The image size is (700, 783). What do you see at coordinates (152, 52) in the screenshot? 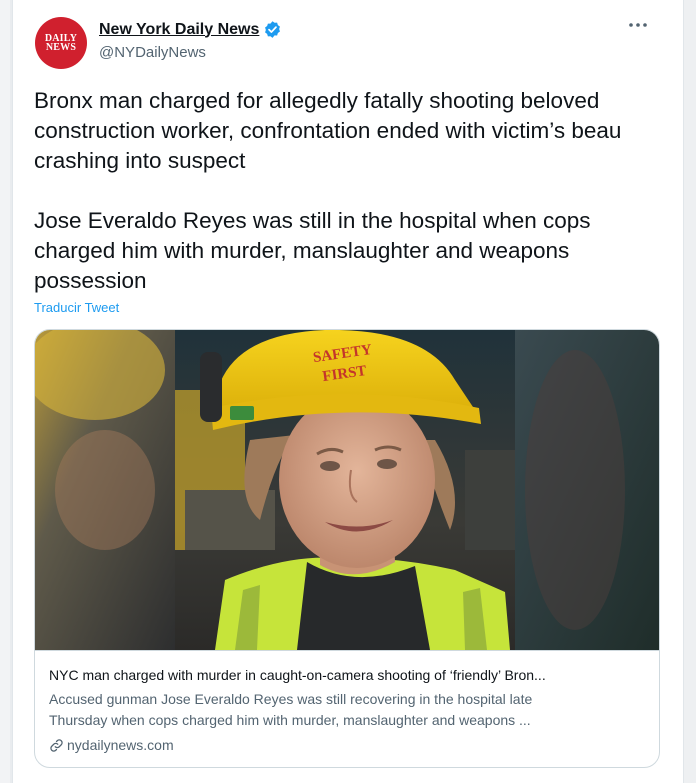
I see `author-handle: @NYDailyNews` at bounding box center [152, 52].